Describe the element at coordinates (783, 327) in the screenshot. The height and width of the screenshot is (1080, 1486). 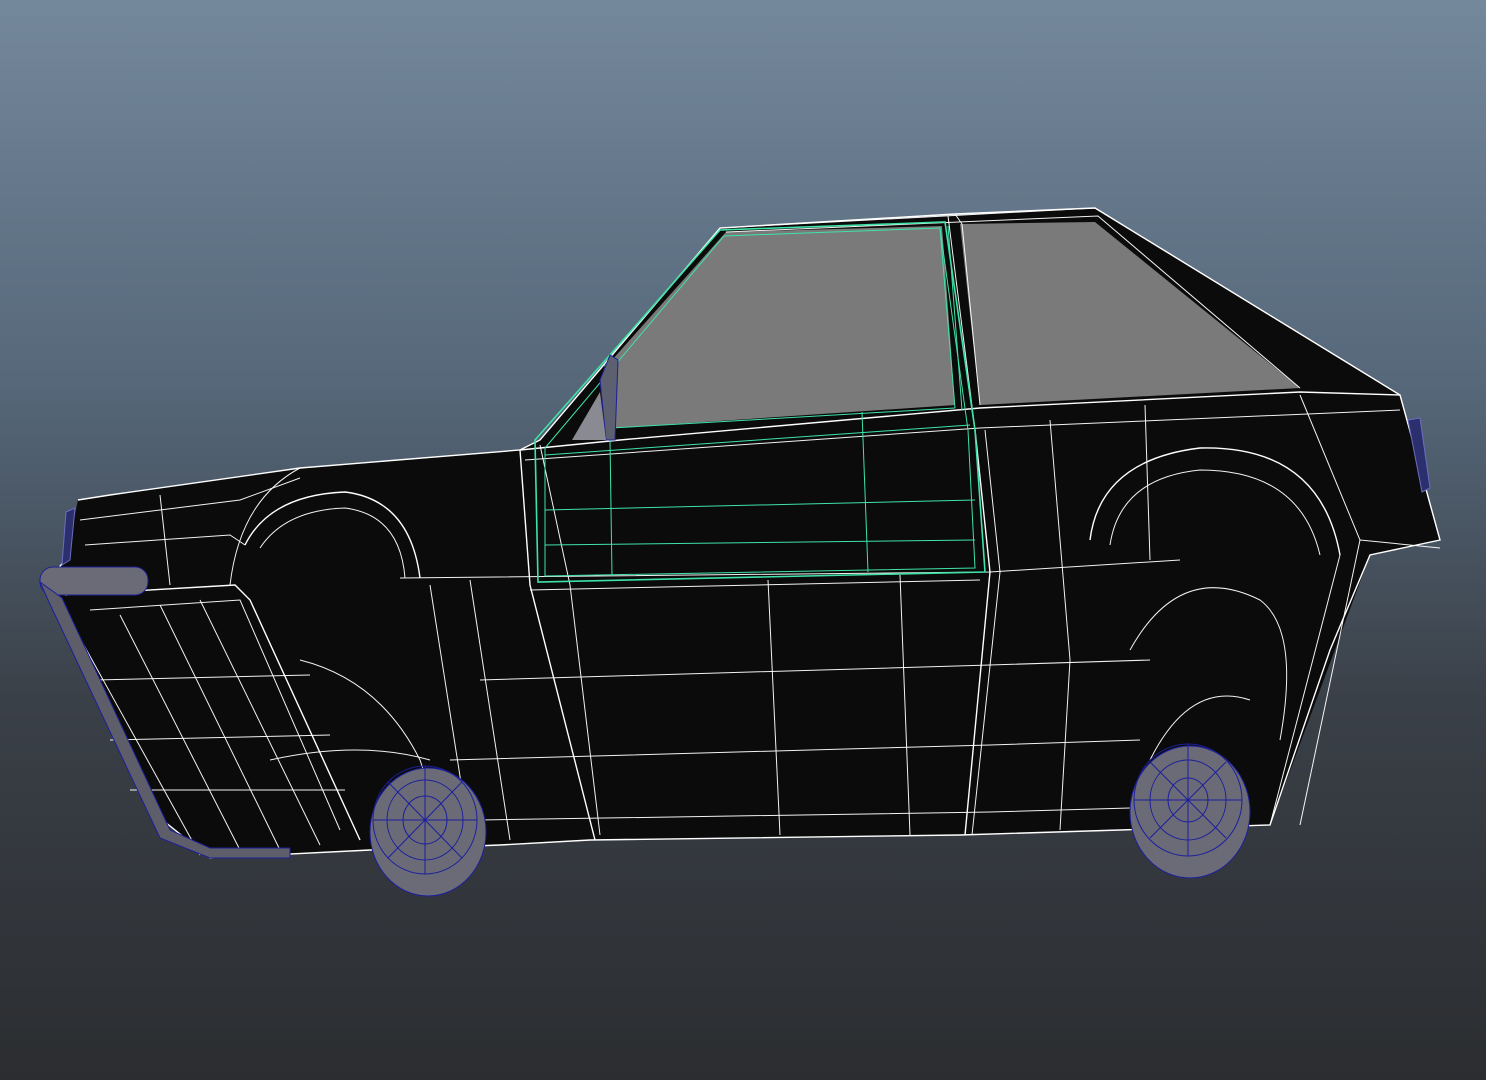
I see `front-side-window` at that location.